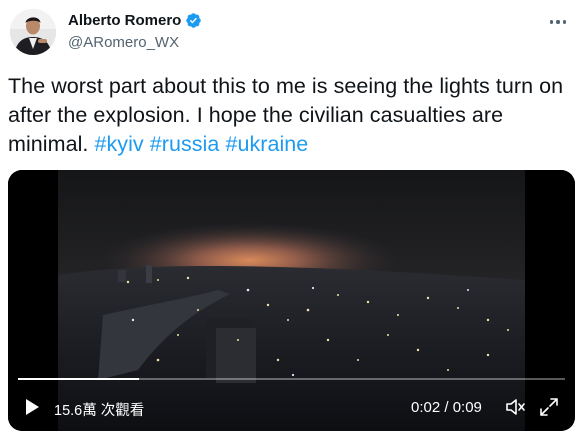  Describe the element at coordinates (558, 22) in the screenshot. I see `more-options-icon` at that location.